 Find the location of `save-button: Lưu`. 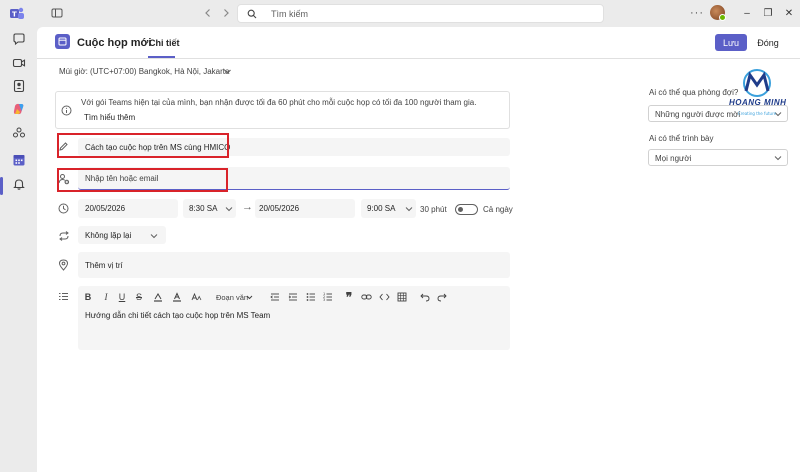

save-button: Lưu is located at coordinates (731, 42).